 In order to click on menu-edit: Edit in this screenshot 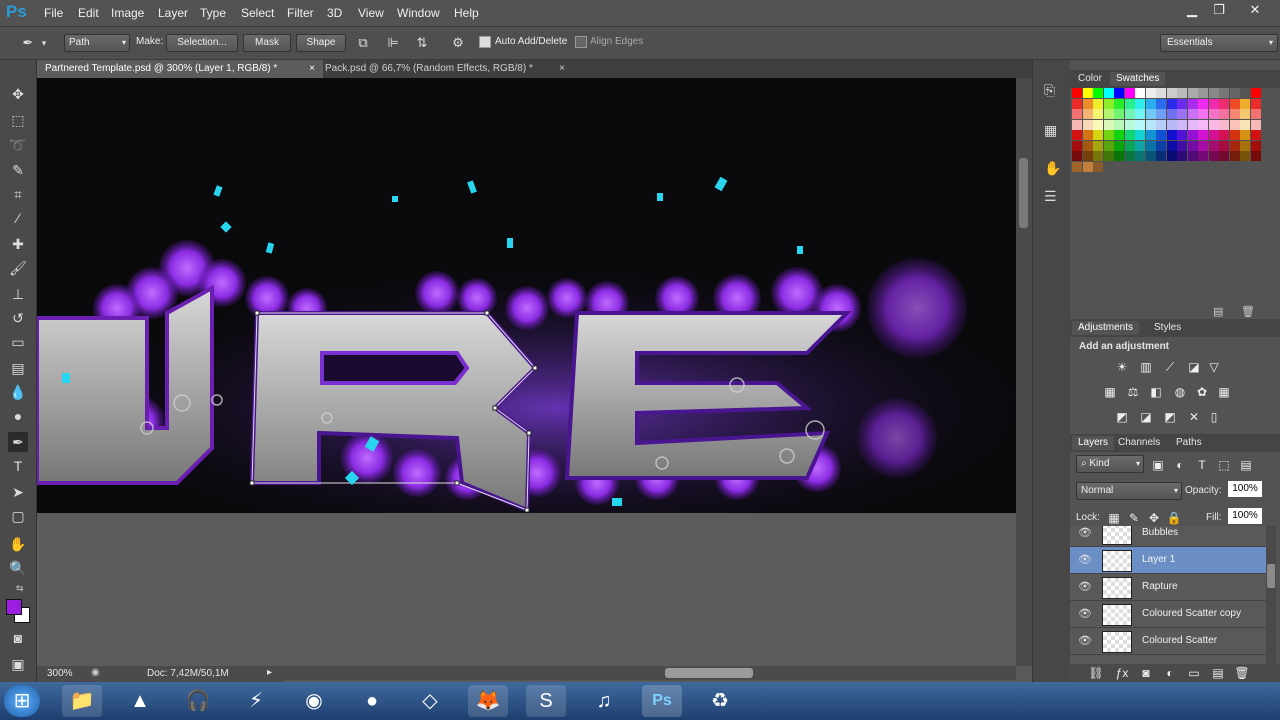, I will do `click(88, 13)`.